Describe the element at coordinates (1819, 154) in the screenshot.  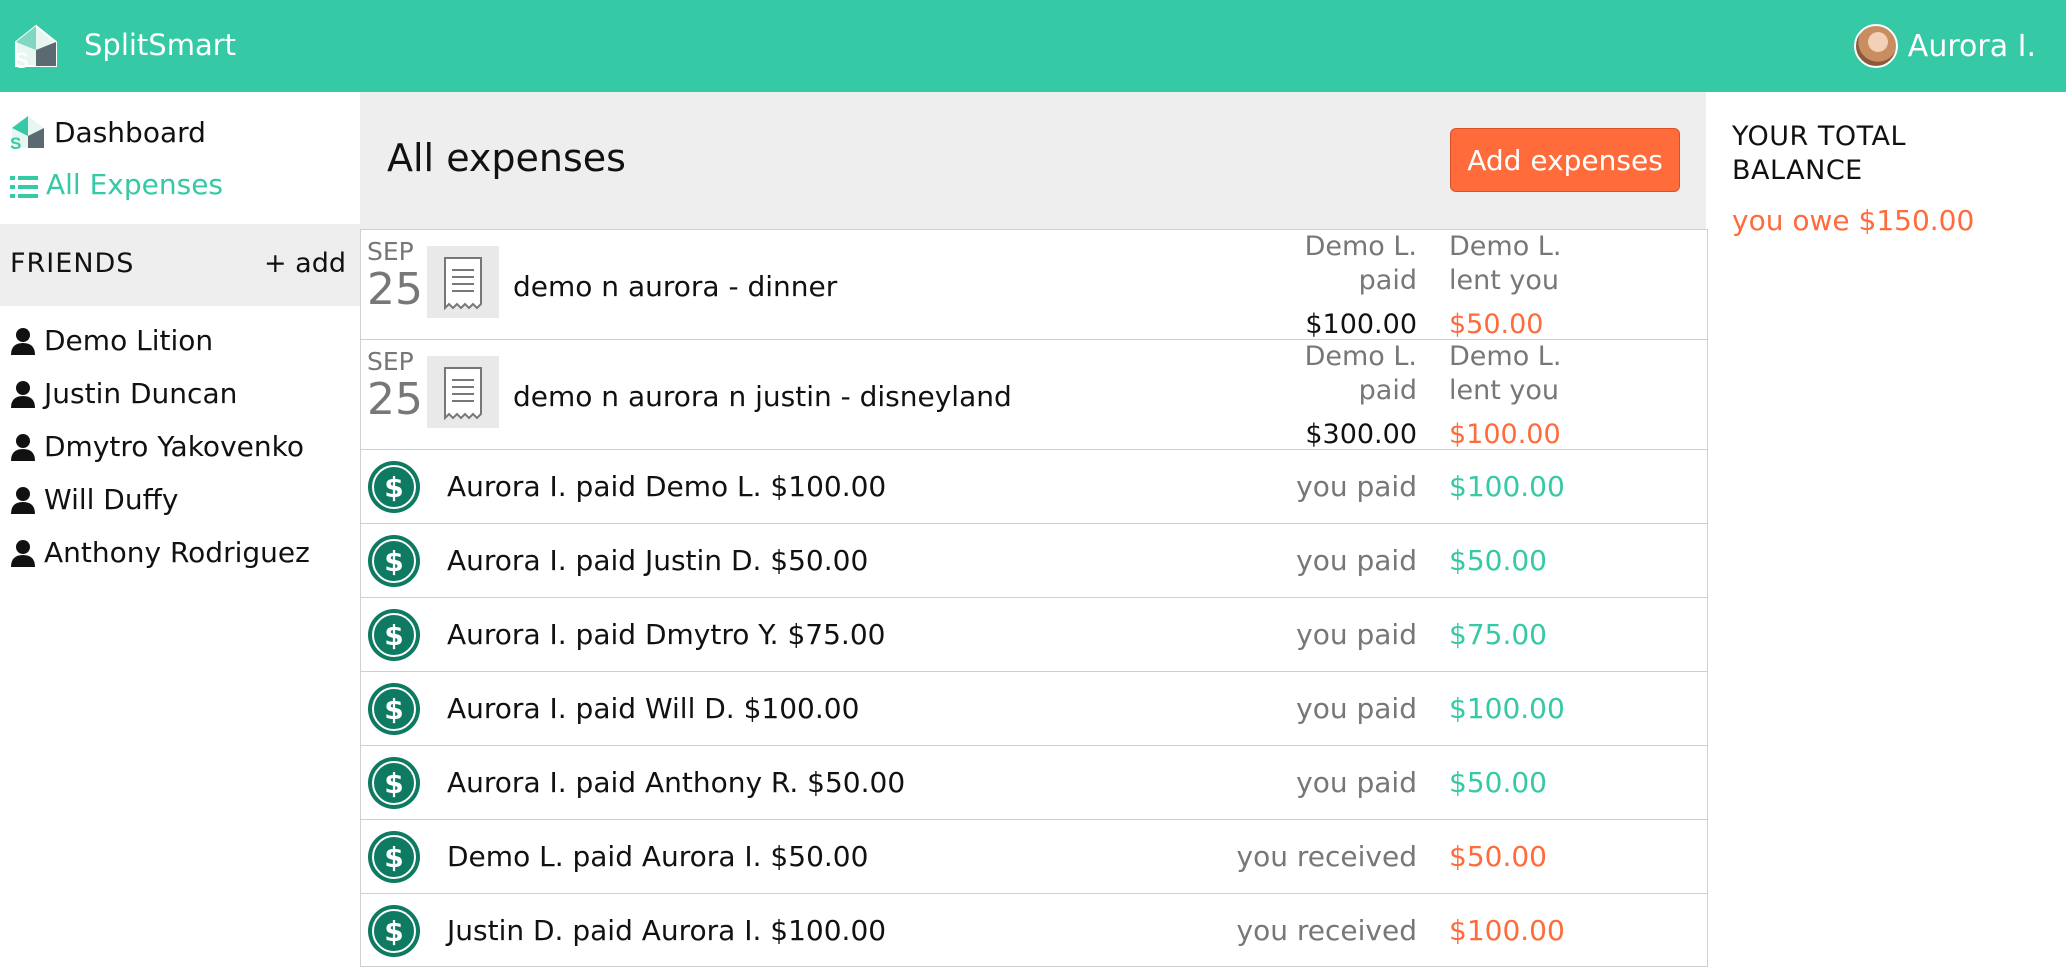
I see `balance-title: YOUR TOTAL BALANCE` at that location.